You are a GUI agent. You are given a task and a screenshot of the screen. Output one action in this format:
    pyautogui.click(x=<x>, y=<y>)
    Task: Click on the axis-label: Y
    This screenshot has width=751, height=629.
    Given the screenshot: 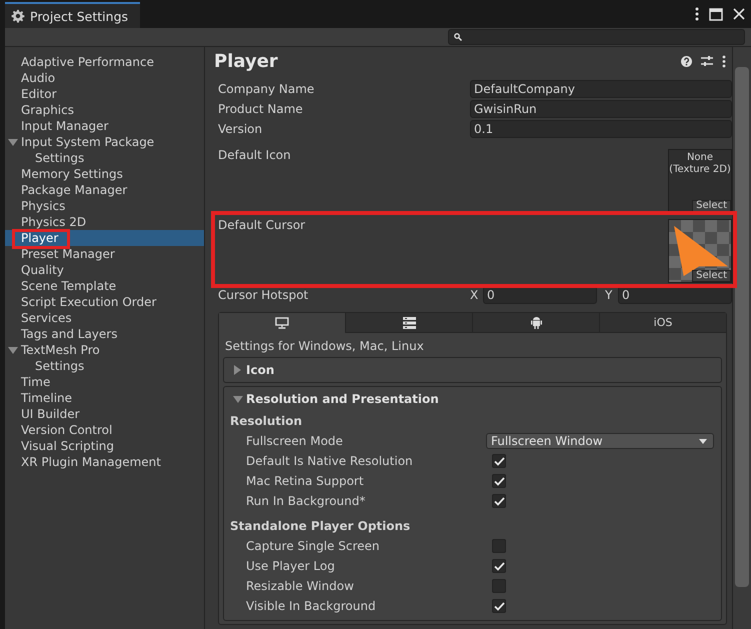 What is the action you would take?
    pyautogui.click(x=609, y=295)
    